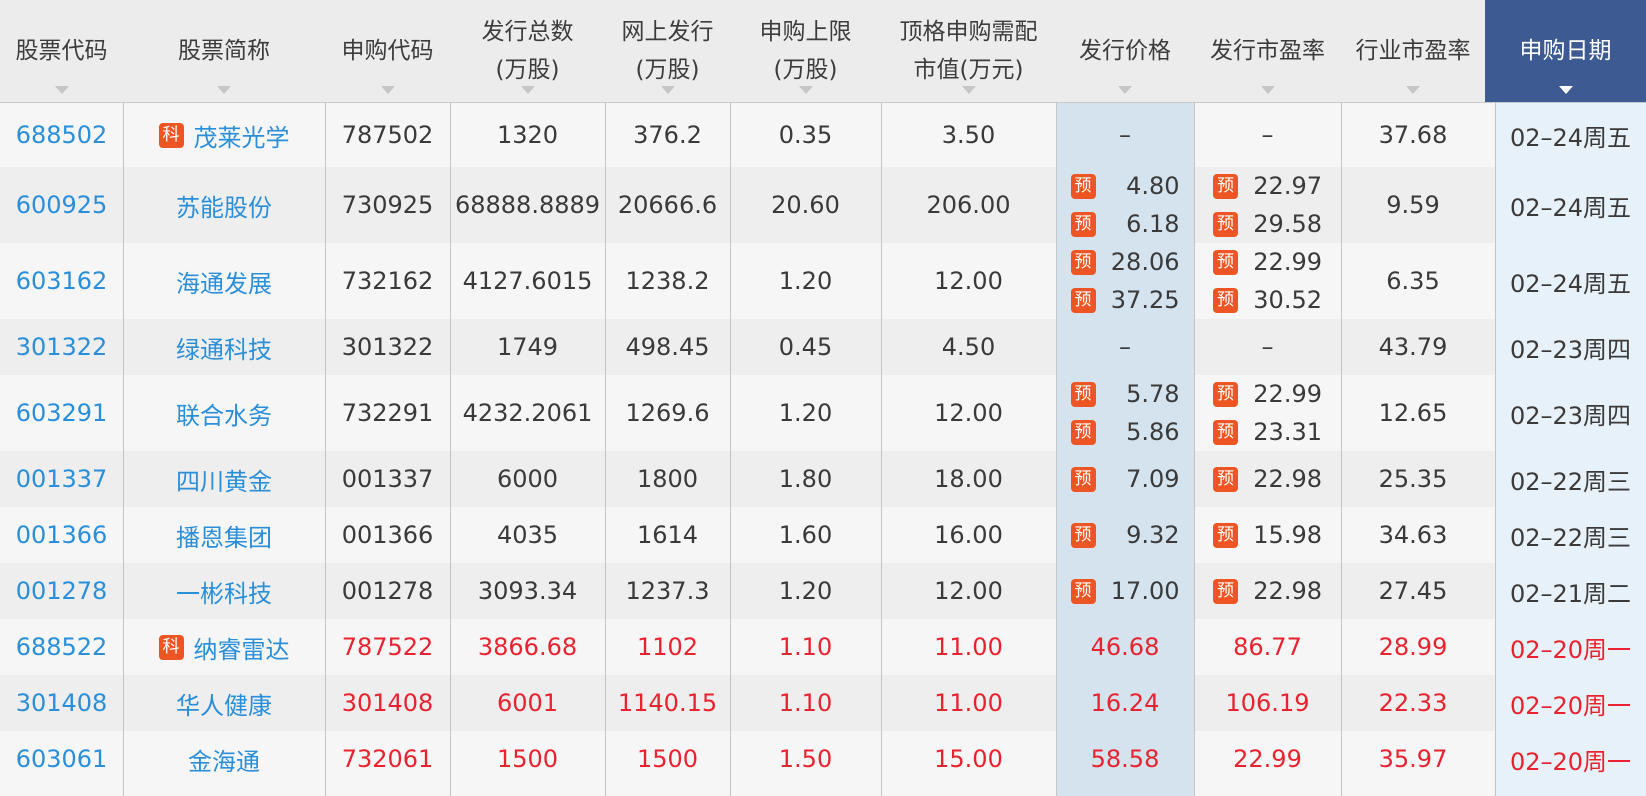 The width and height of the screenshot is (1646, 796). Describe the element at coordinates (1268, 703) in the screenshot. I see `issue-pe-values: 106.19` at that location.